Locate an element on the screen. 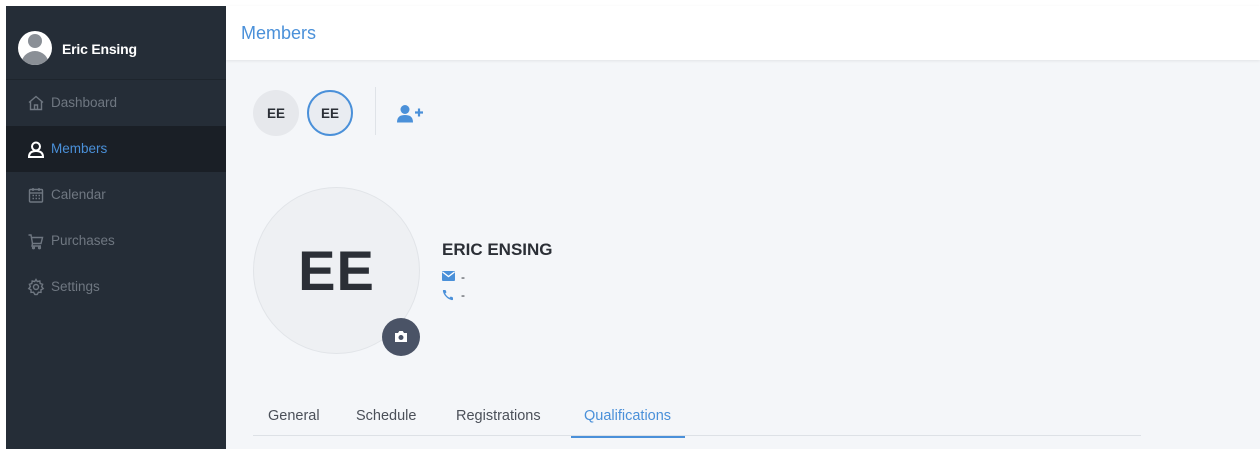  upload-photo-button is located at coordinates (401, 337).